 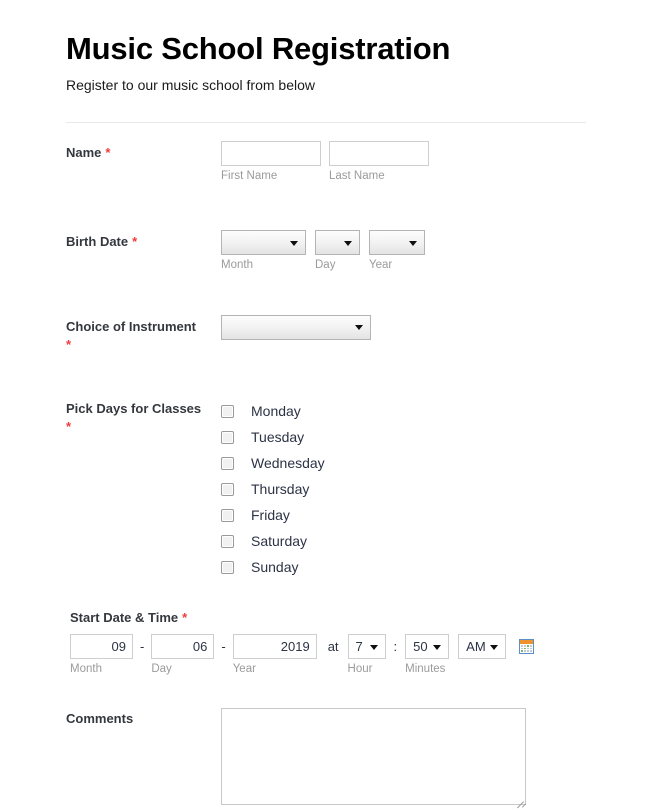 I want to click on start-date-dash-1: -, so click(x=142, y=647).